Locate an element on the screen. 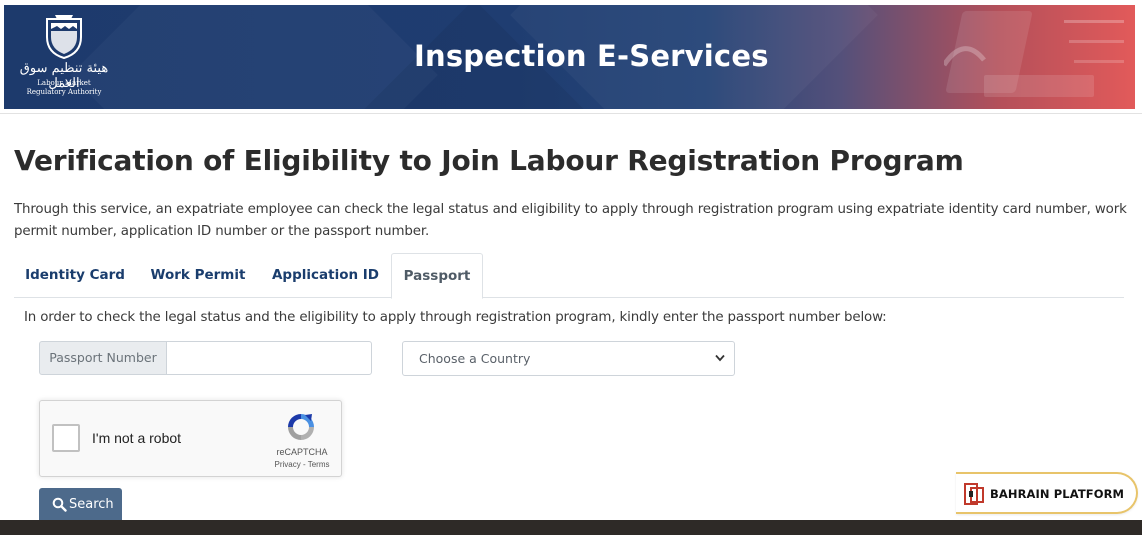 Image resolution: width=1142 pixels, height=535 pixels. tab-application-id: Application ID is located at coordinates (325, 275).